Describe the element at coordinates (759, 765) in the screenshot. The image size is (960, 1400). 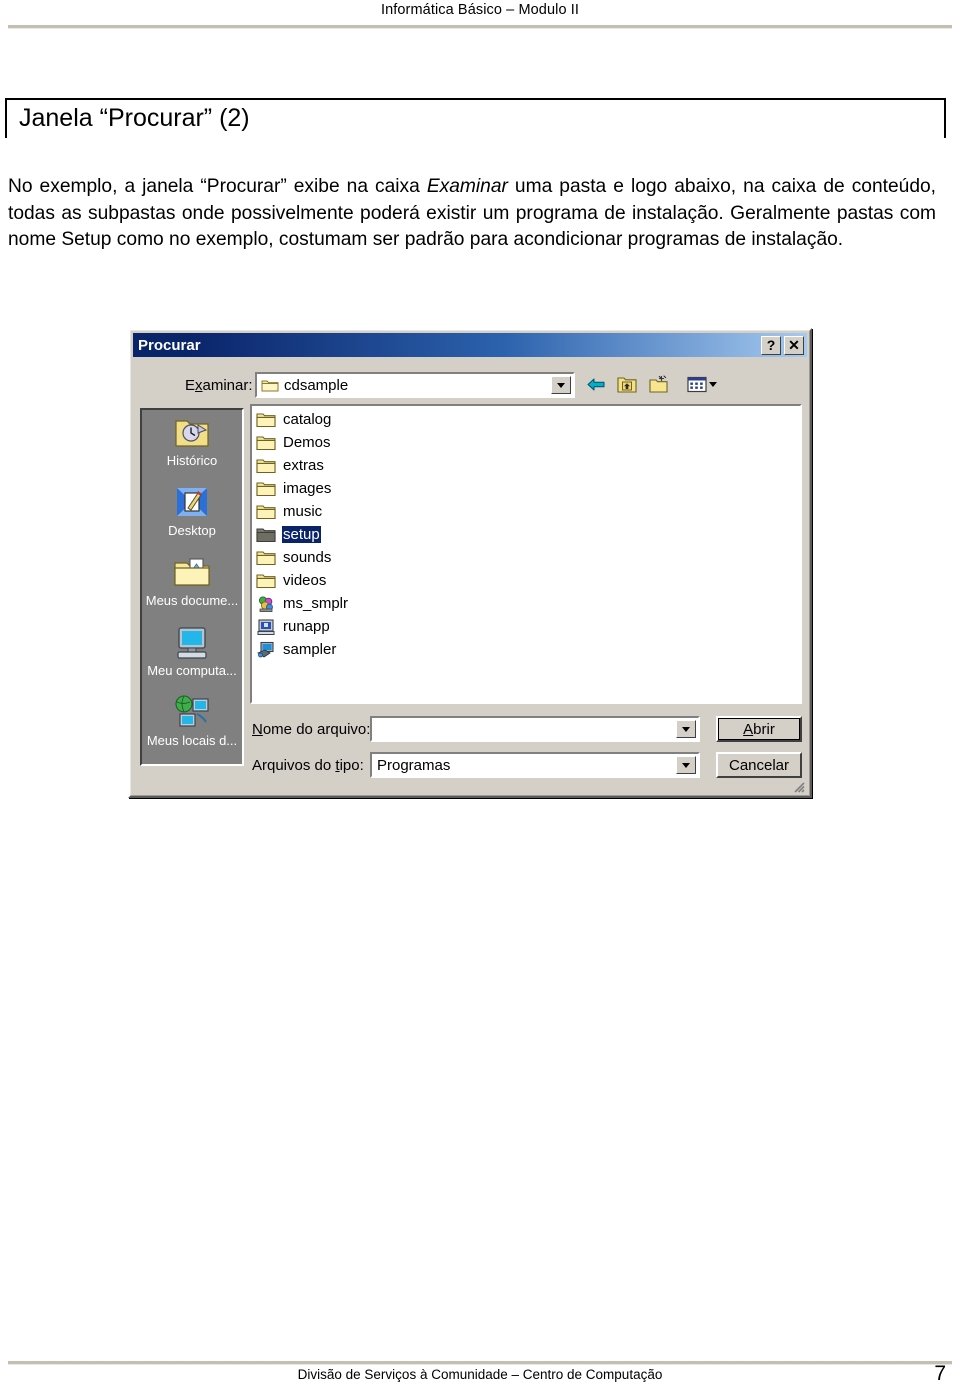
I see `cancel-button: Cancelar` at that location.